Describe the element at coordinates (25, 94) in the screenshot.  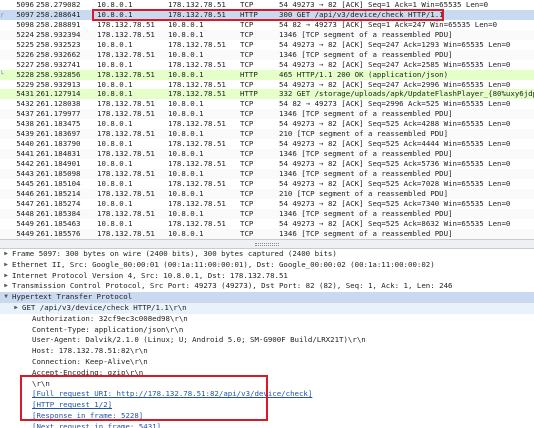
I see `packet-number: 5431` at that location.